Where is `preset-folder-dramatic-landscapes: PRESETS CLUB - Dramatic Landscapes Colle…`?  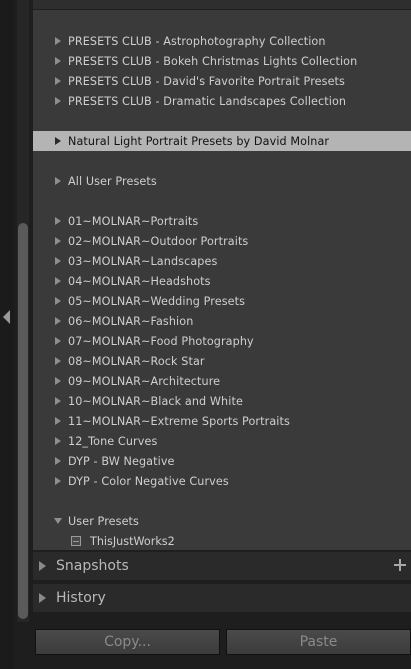
preset-folder-dramatic-landscapes: PRESETS CLUB - Dramatic Landscapes Colle… is located at coordinates (222, 101).